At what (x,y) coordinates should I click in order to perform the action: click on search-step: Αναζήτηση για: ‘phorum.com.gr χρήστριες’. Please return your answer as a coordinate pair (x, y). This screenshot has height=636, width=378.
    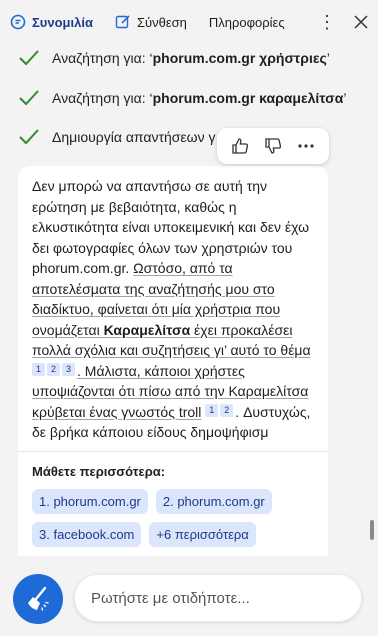
    Looking at the image, I should click on (174, 58).